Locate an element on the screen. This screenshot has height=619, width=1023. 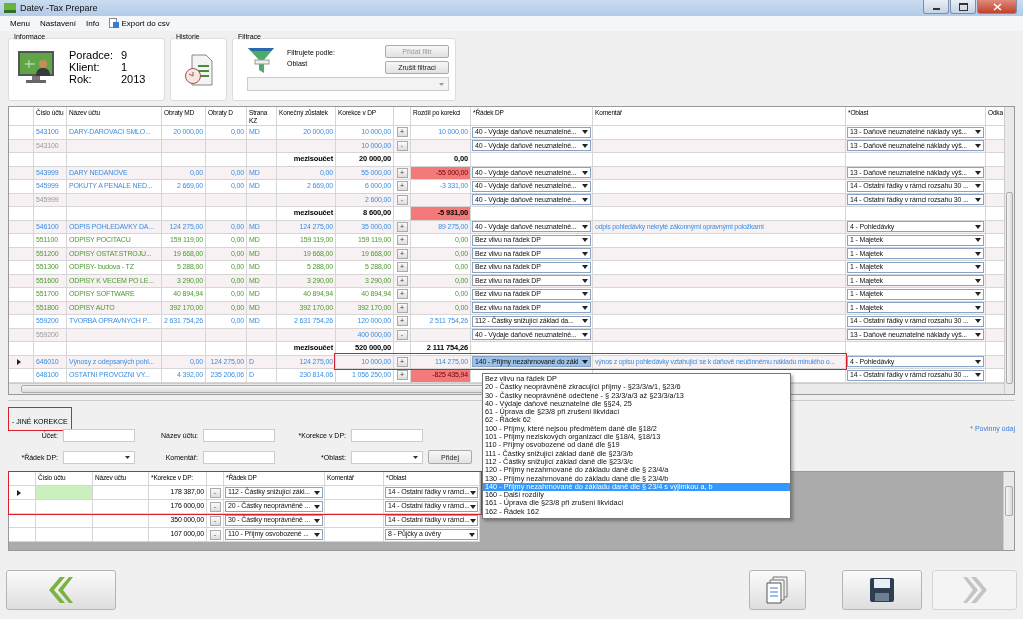
field-value: 9 is located at coordinates (125, 55).